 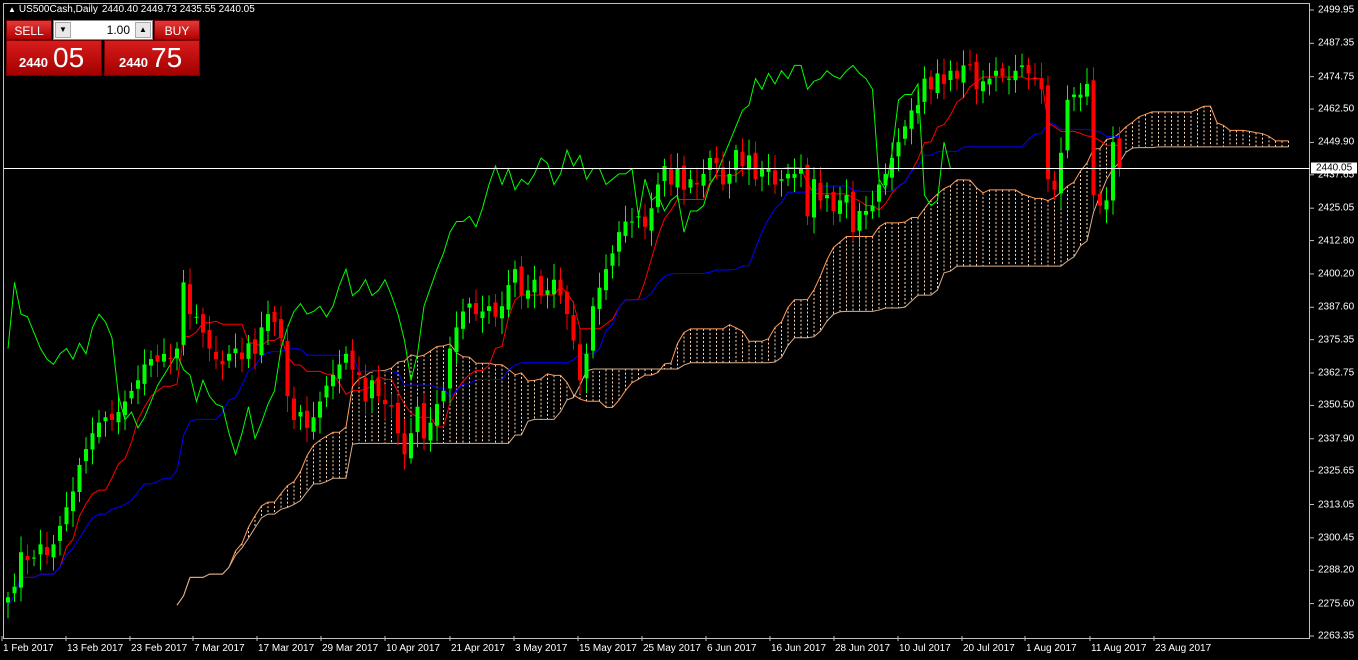 I want to click on lot-size-input, so click(x=103, y=30).